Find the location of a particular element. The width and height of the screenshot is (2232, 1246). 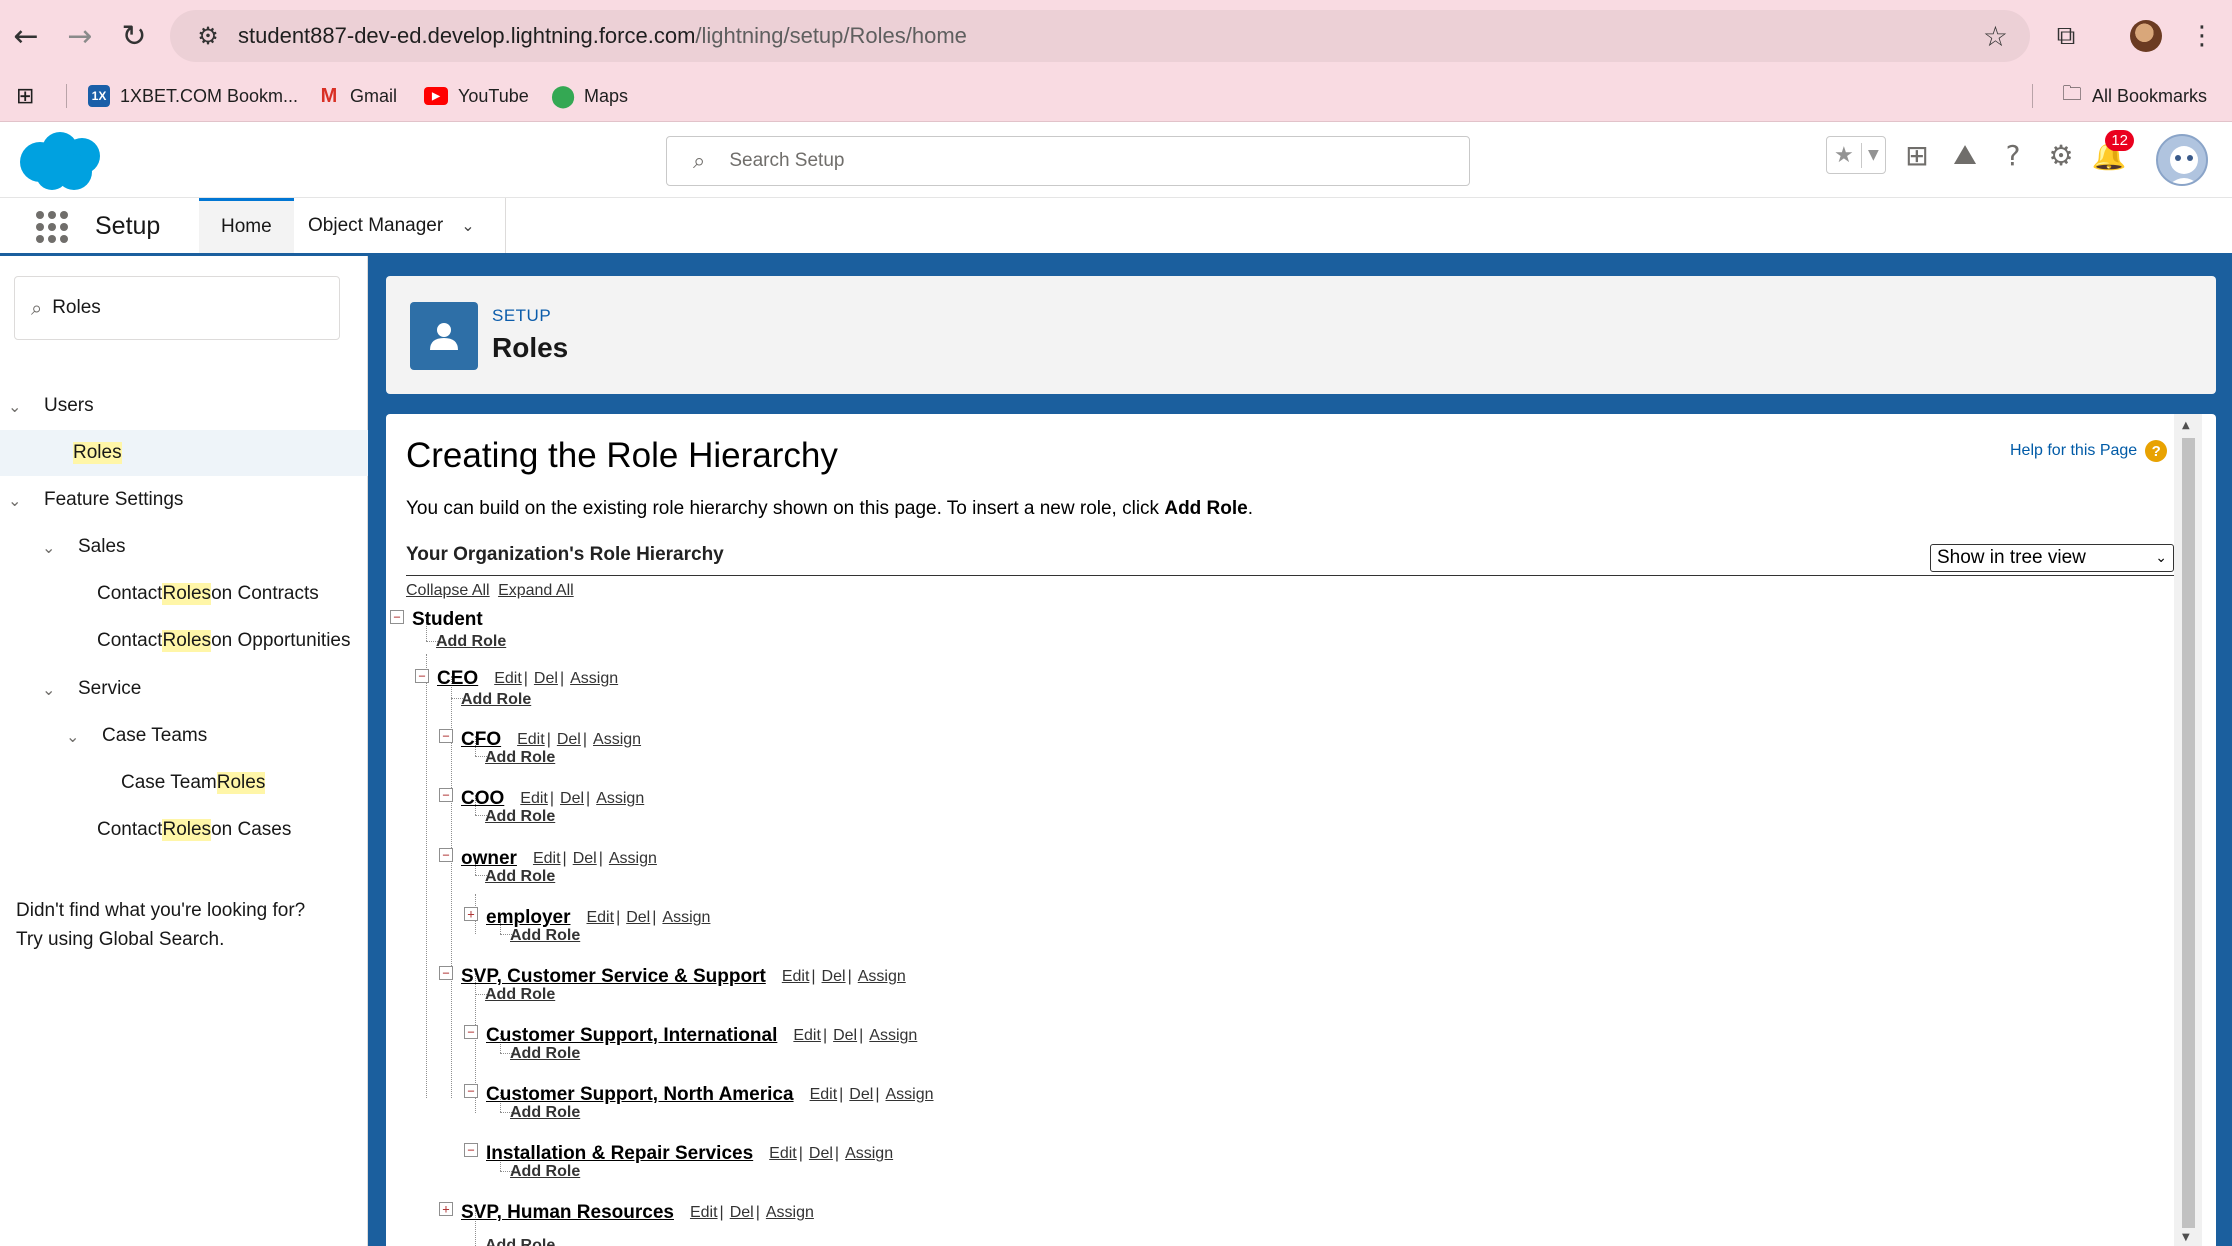

sidebar-item-contact-roles-opportunities: Contact Roles on Opportunities is located at coordinates (184, 641).